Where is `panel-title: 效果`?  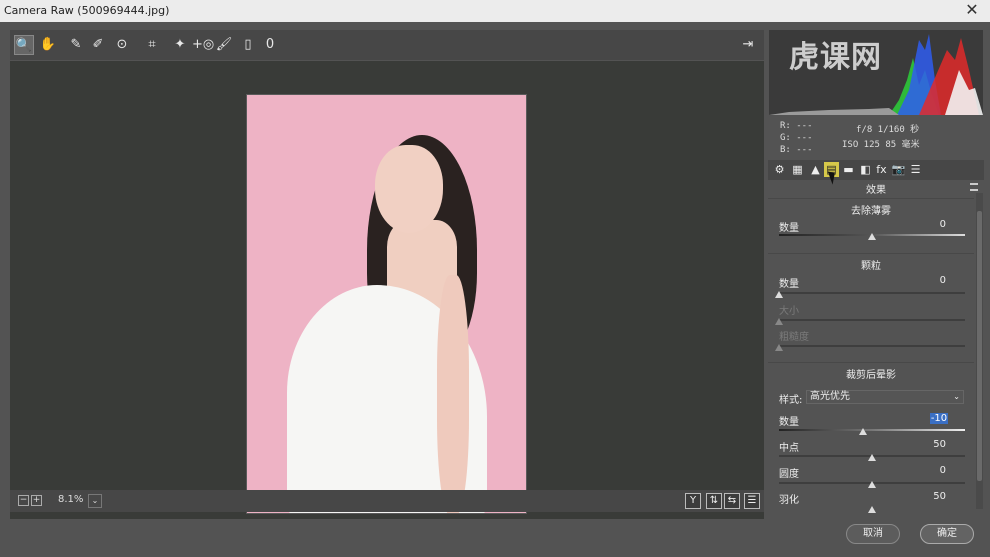
panel-title: 效果 is located at coordinates (876, 190).